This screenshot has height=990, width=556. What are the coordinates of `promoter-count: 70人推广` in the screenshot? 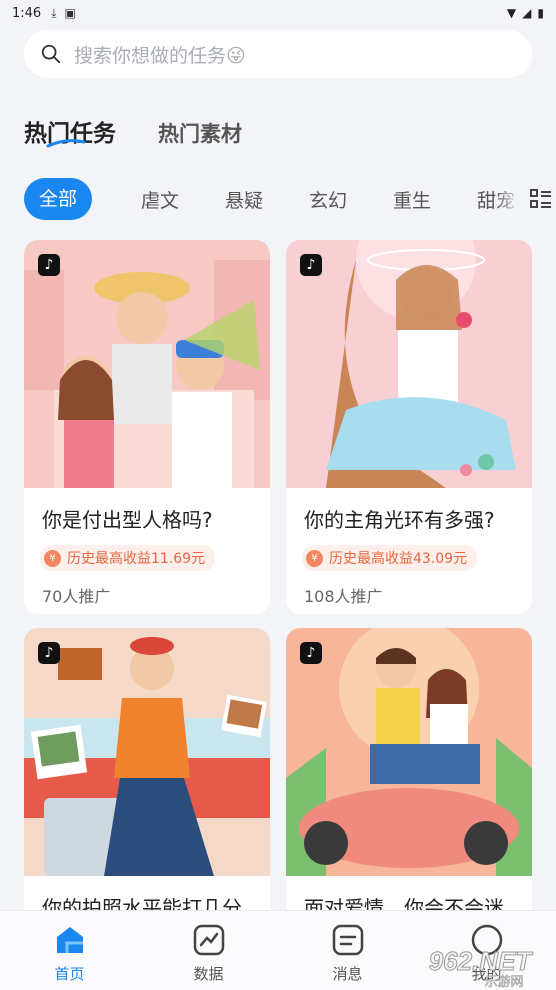 It's located at (76, 596).